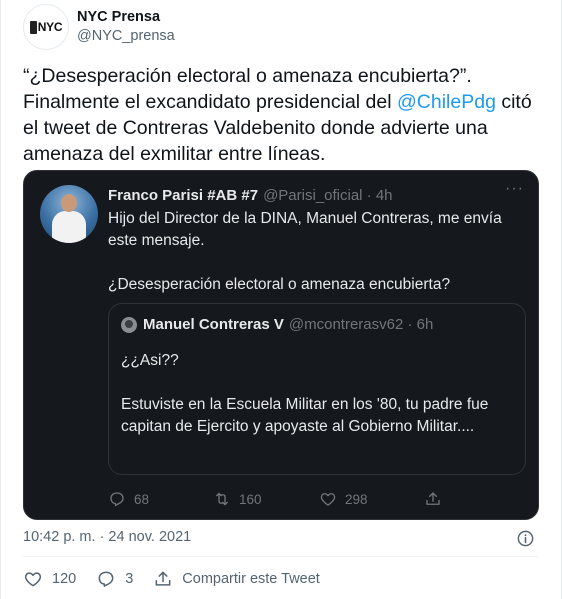  Describe the element at coordinates (514, 188) in the screenshot. I see `more-icon: ···` at that location.